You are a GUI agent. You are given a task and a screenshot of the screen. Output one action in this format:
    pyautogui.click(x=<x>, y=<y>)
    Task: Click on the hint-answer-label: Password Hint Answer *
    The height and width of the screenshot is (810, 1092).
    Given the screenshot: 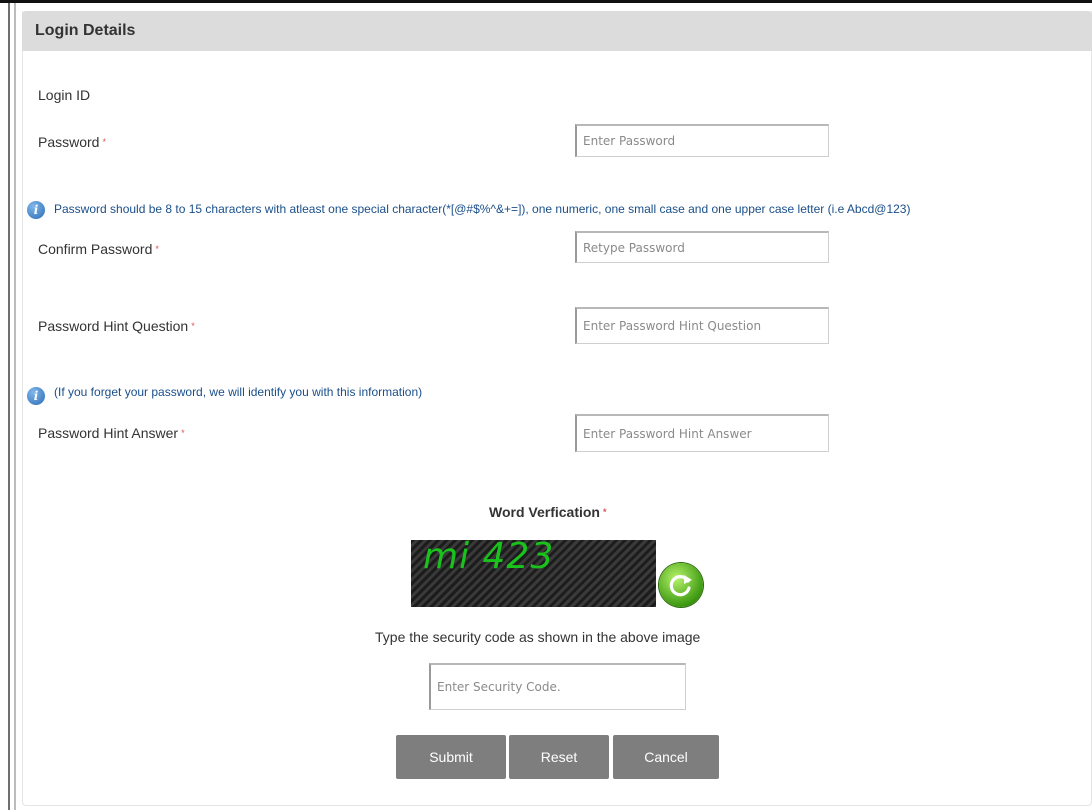 What is the action you would take?
    pyautogui.click(x=111, y=433)
    